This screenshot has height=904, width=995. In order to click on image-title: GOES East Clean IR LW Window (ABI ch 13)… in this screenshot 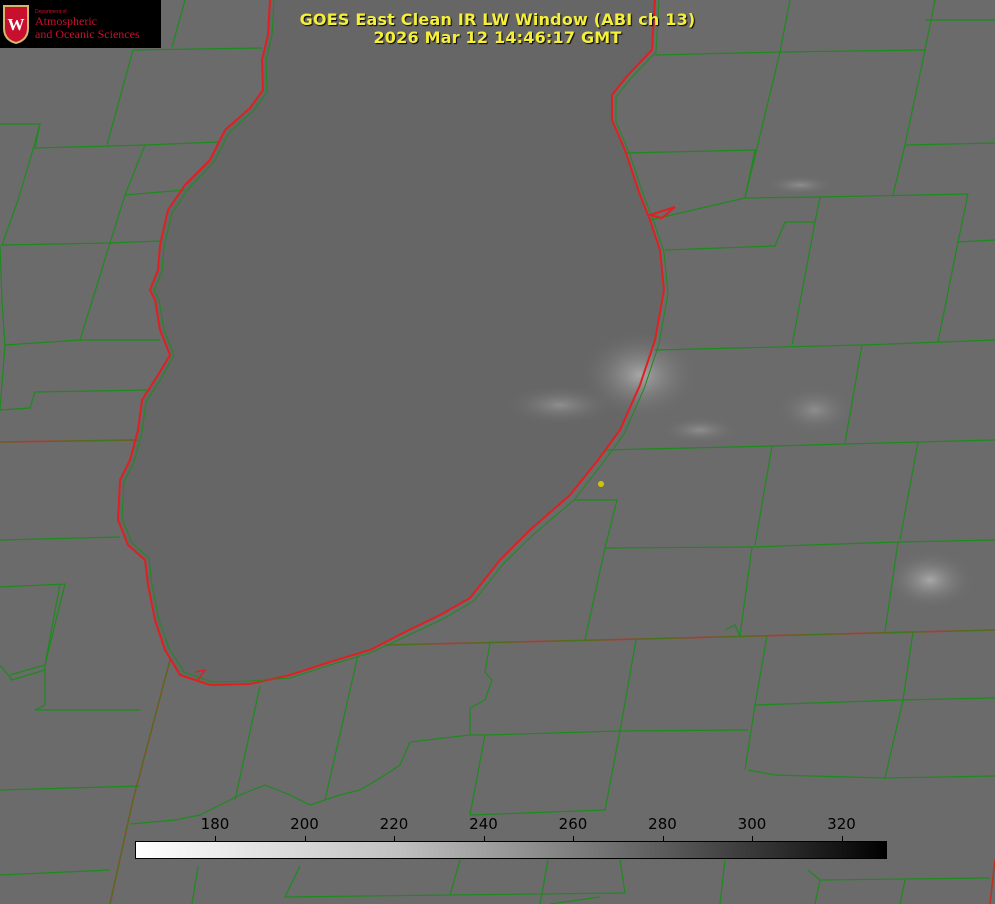, I will do `click(497, 29)`.